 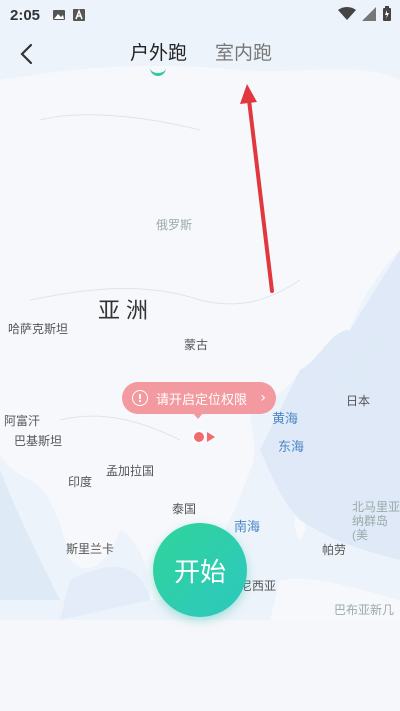 What do you see at coordinates (80, 482) in the screenshot?
I see `map-label-india: 印度` at bounding box center [80, 482].